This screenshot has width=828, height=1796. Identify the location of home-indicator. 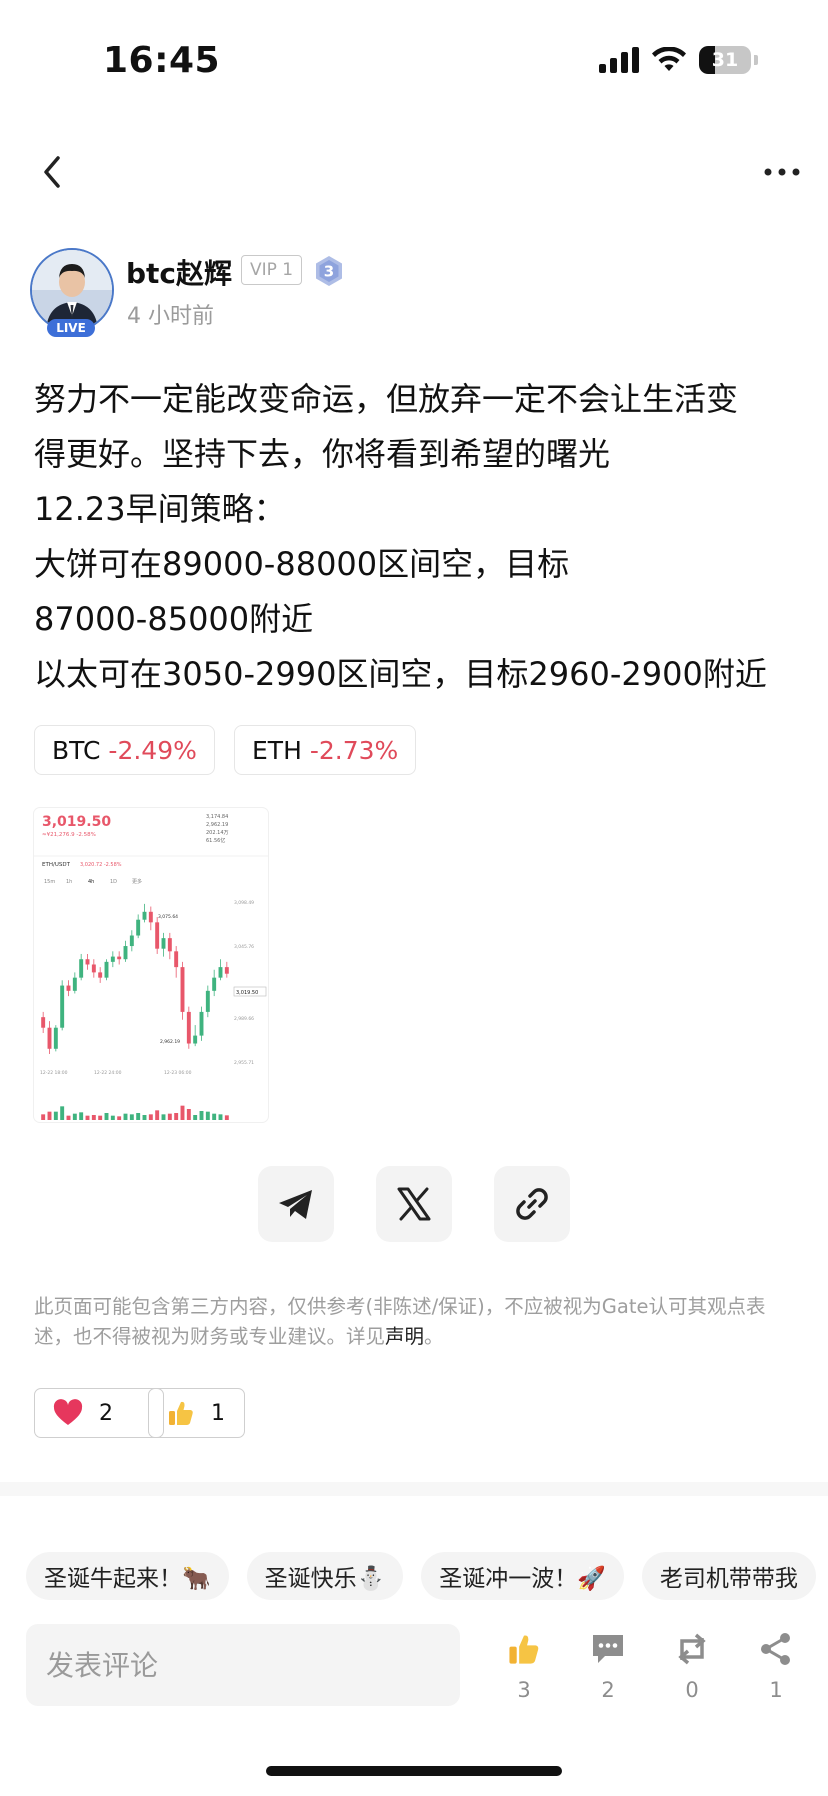
(414, 1771).